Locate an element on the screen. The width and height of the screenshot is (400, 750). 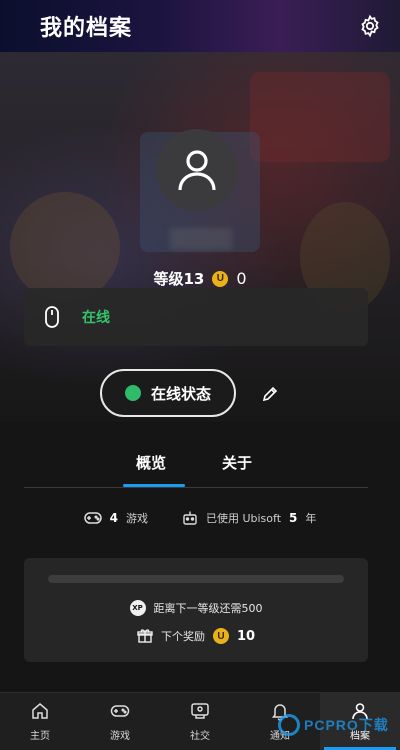
avatar is located at coordinates (197, 170).